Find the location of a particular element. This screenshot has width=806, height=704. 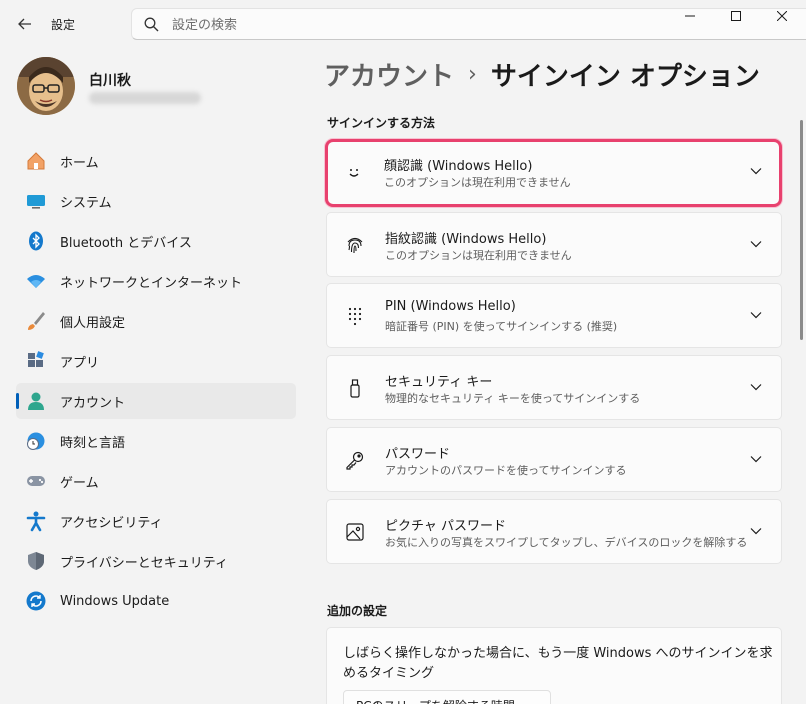

signin-section-title: サインインする方法 is located at coordinates (381, 123).